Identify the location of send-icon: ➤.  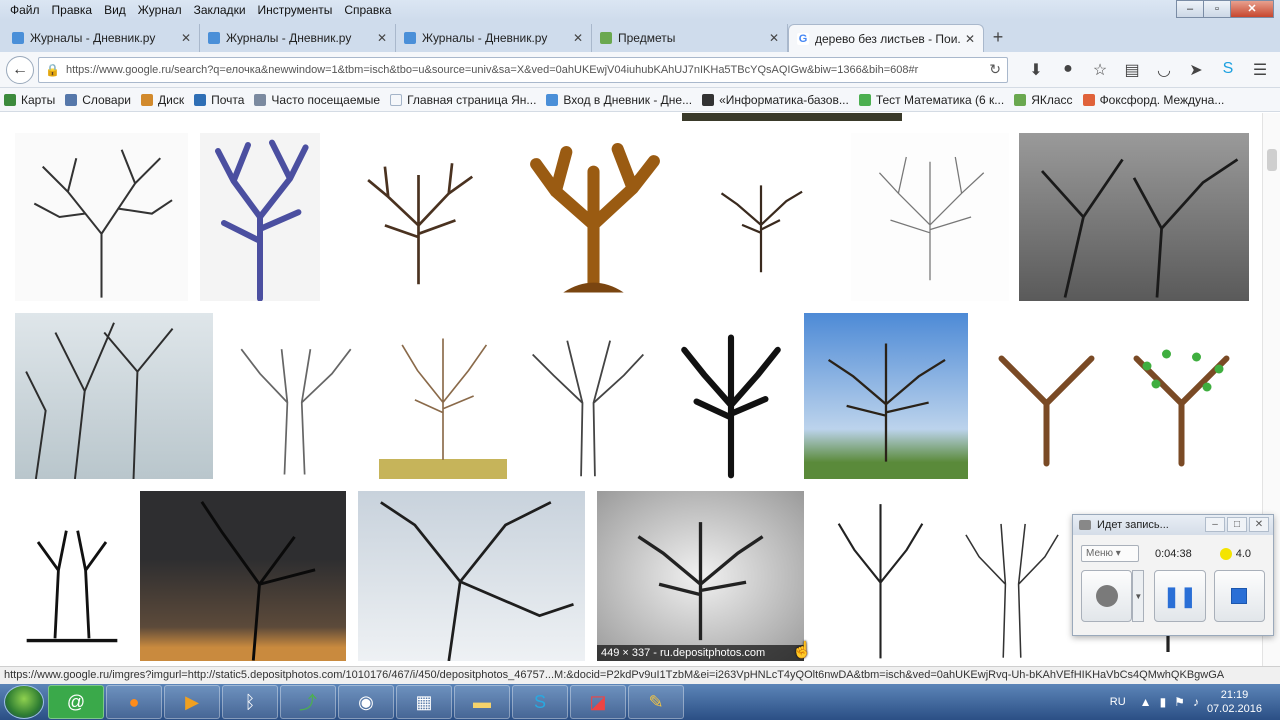
(1196, 70).